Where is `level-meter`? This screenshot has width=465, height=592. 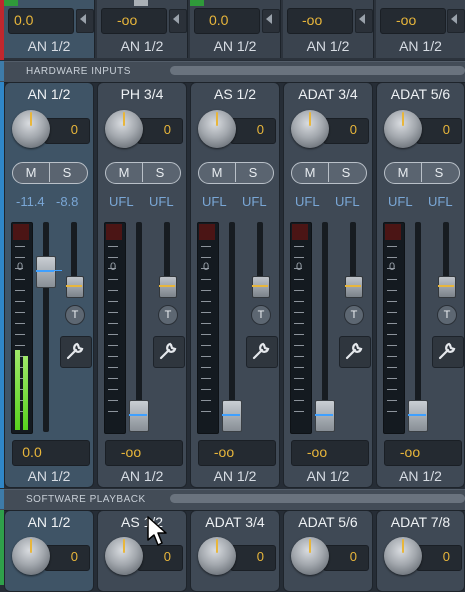 level-meter is located at coordinates (208, 328).